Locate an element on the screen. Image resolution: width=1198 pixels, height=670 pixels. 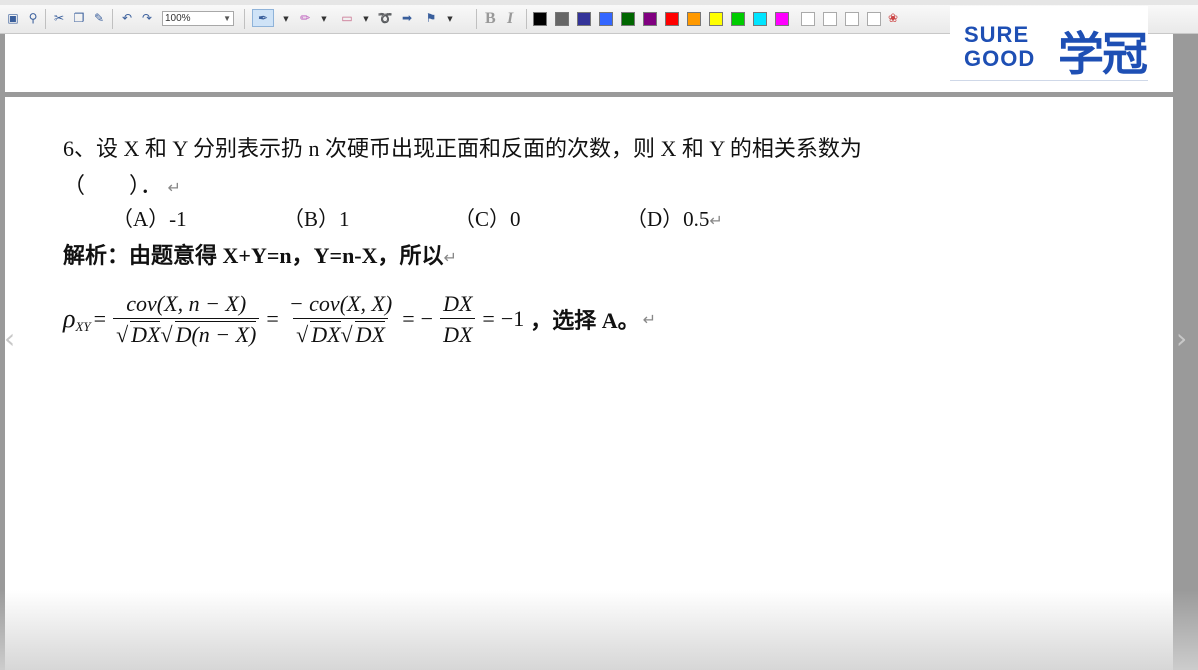
fraction-3-denominator: DX is located at coordinates (458, 333).